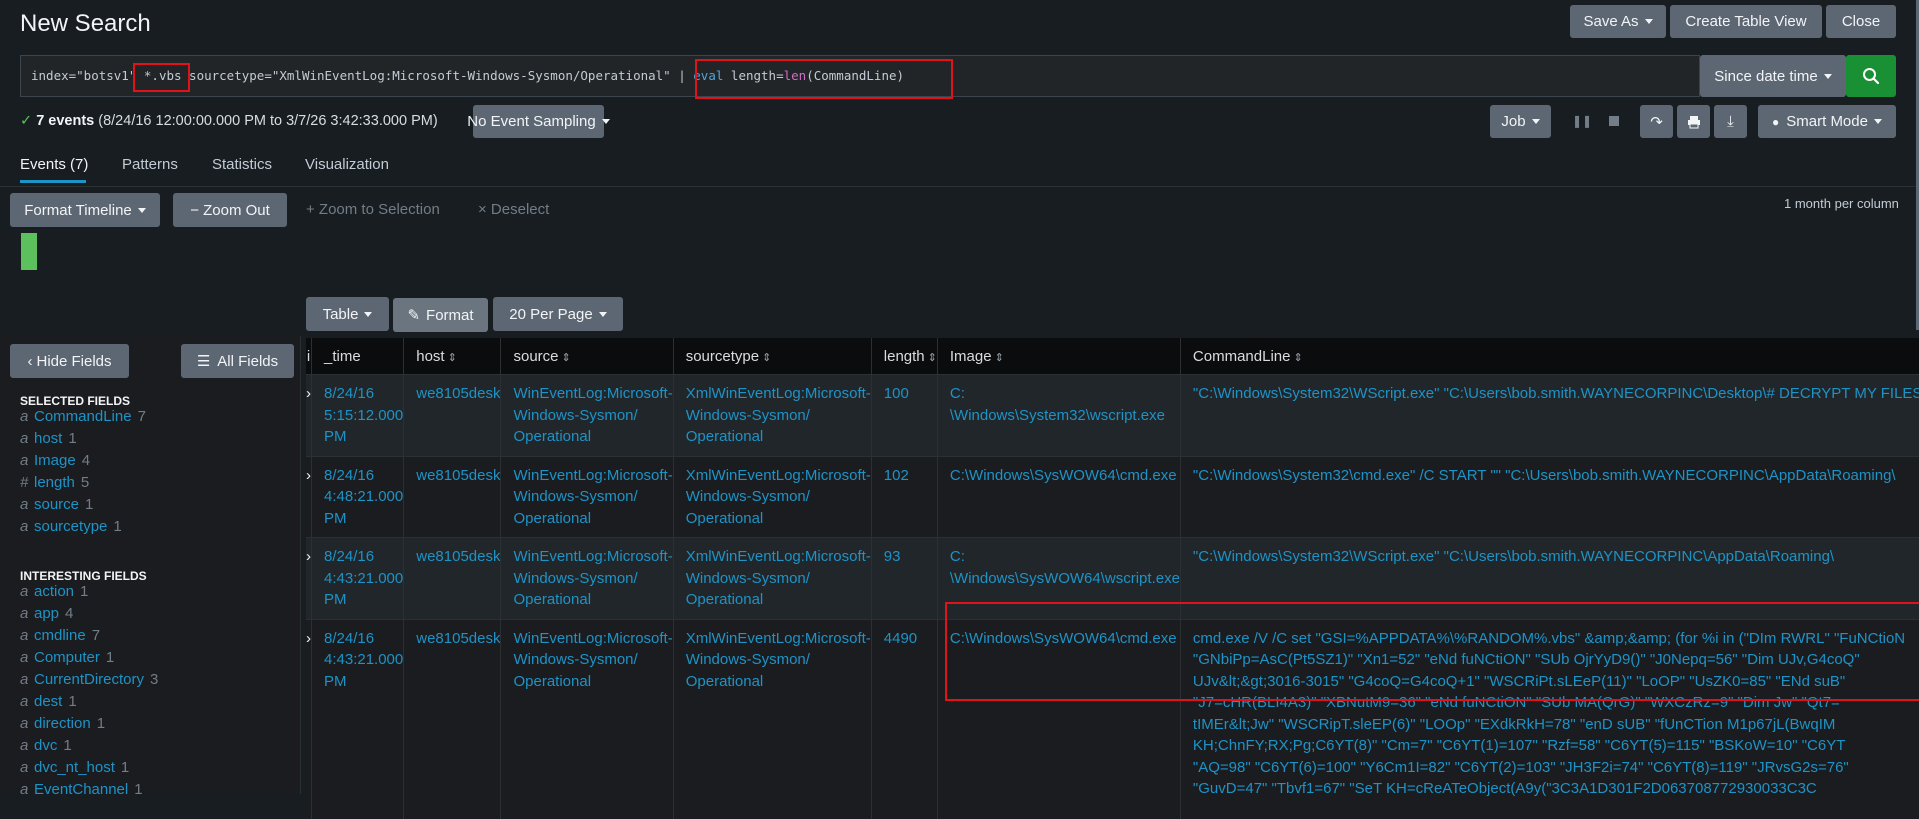  Describe the element at coordinates (74, 767) in the screenshot. I see `field-item: advc_nt_host1` at that location.